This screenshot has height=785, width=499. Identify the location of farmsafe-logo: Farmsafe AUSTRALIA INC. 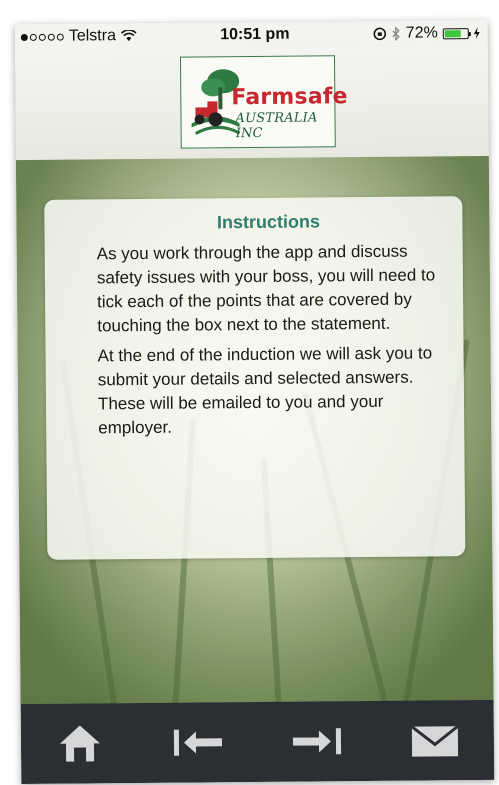
(263, 102).